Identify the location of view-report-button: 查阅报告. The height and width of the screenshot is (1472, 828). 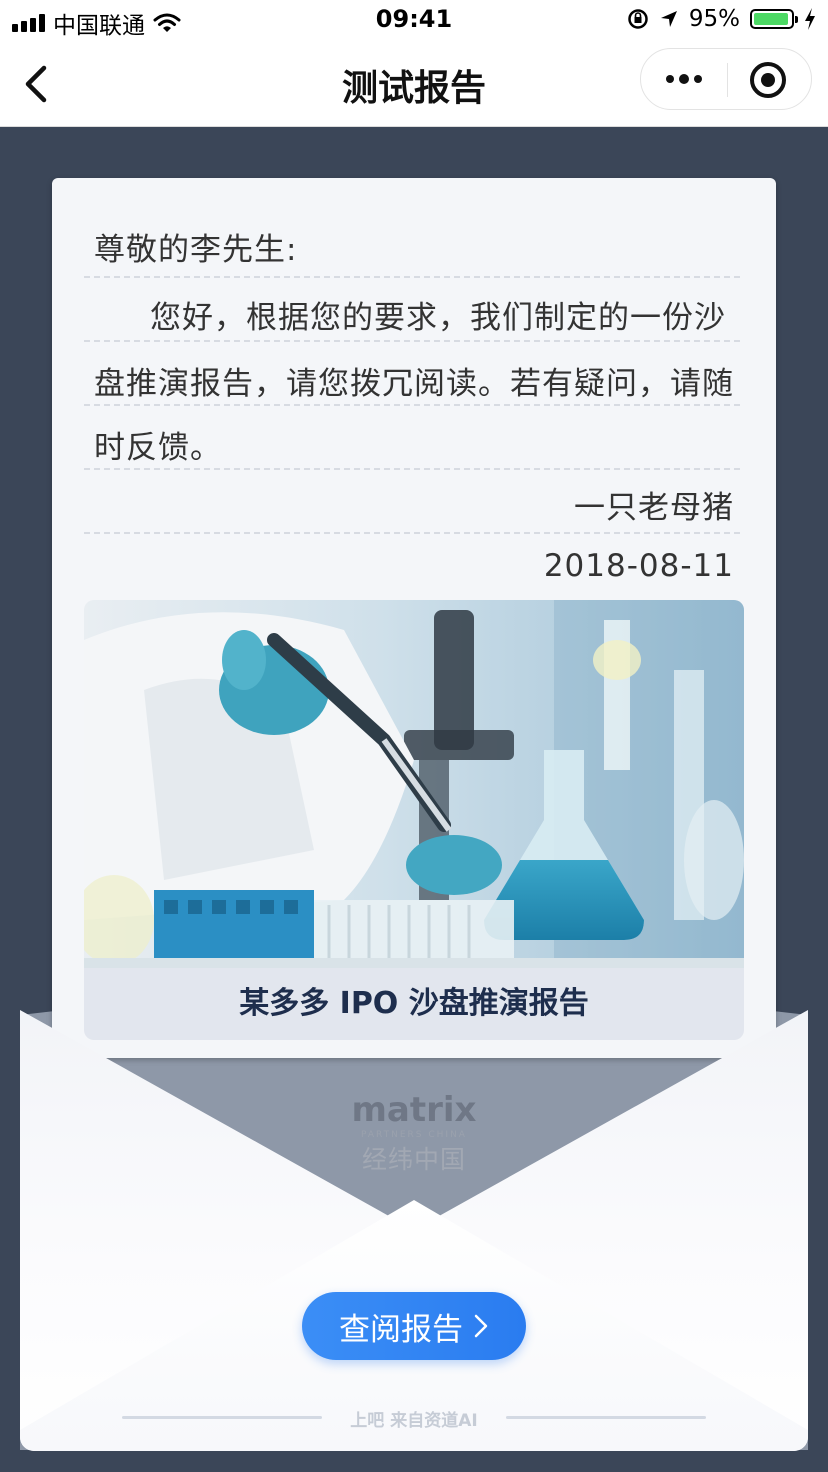
(414, 1326).